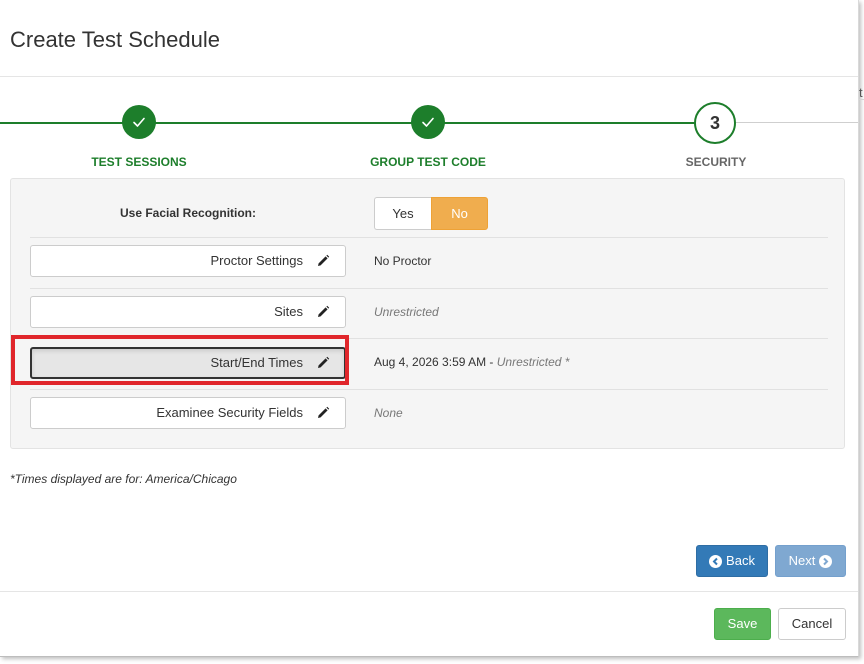  I want to click on step-group-test-code-circle, so click(428, 122).